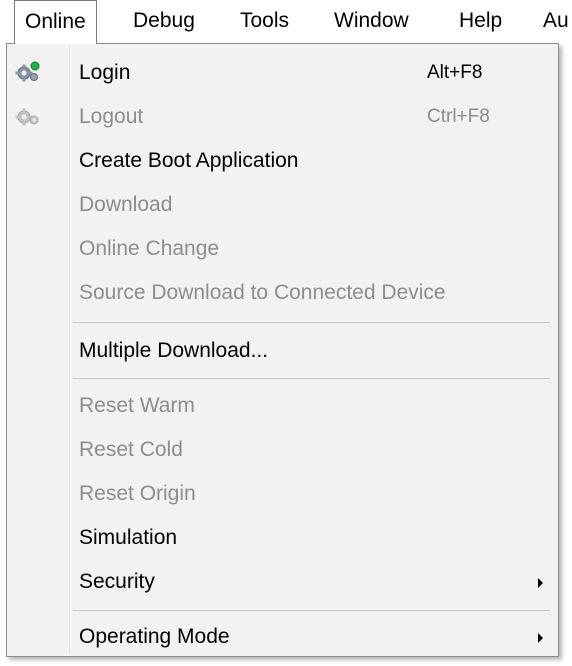 Image resolution: width=572 pixels, height=666 pixels. Describe the element at coordinates (458, 116) in the screenshot. I see `logout-shortcut: Ctrl+F8` at that location.